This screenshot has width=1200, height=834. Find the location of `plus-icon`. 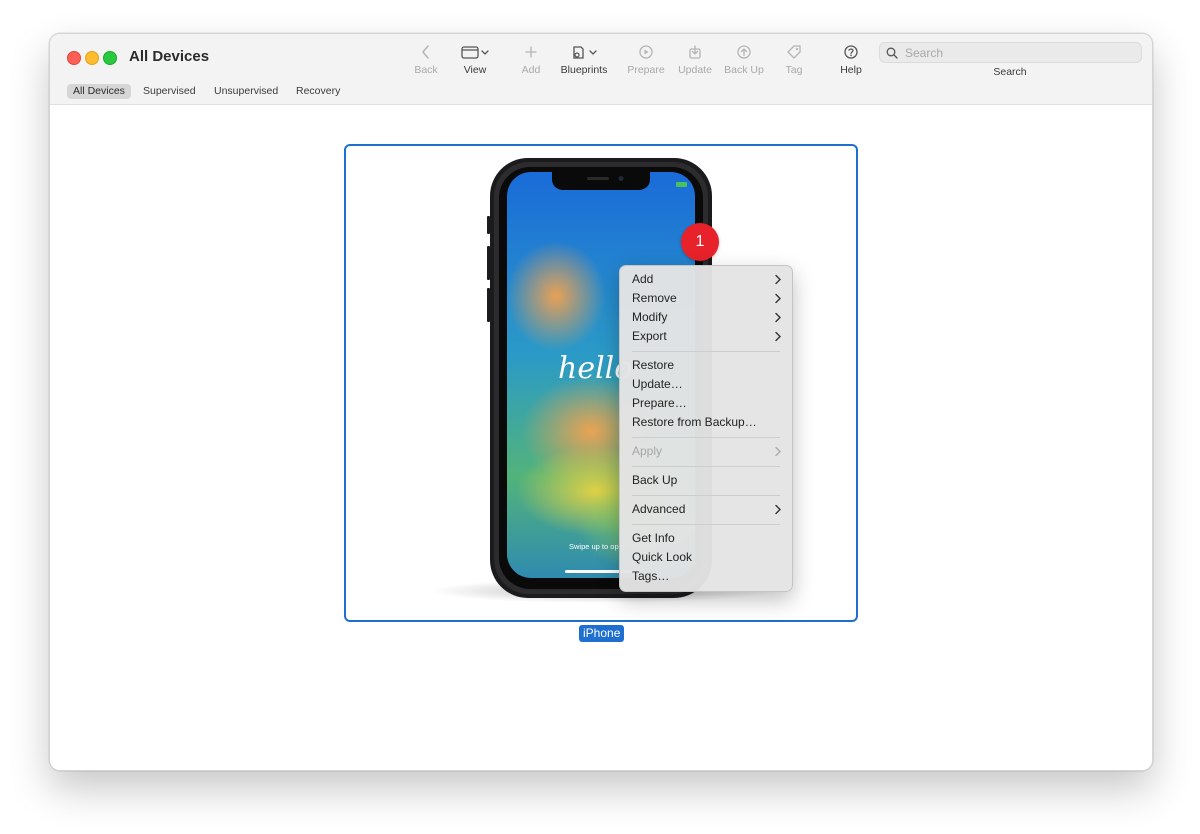

plus-icon is located at coordinates (531, 52).